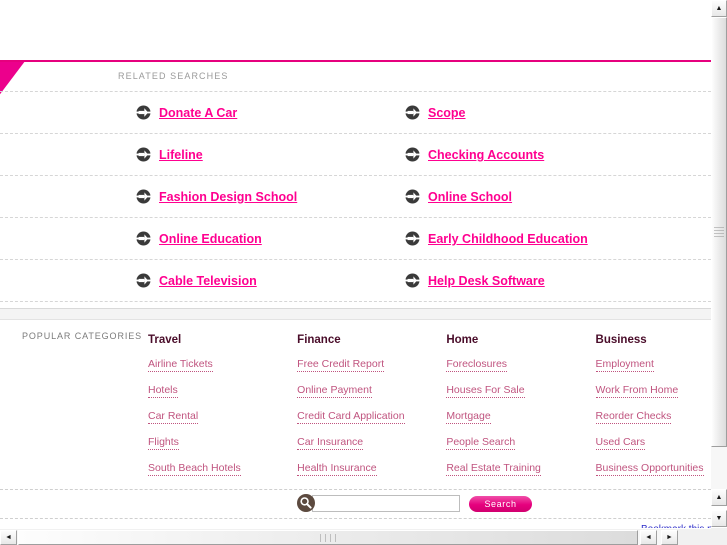 Image resolution: width=727 pixels, height=545 pixels. I want to click on category-link: Car Rental, so click(173, 417).